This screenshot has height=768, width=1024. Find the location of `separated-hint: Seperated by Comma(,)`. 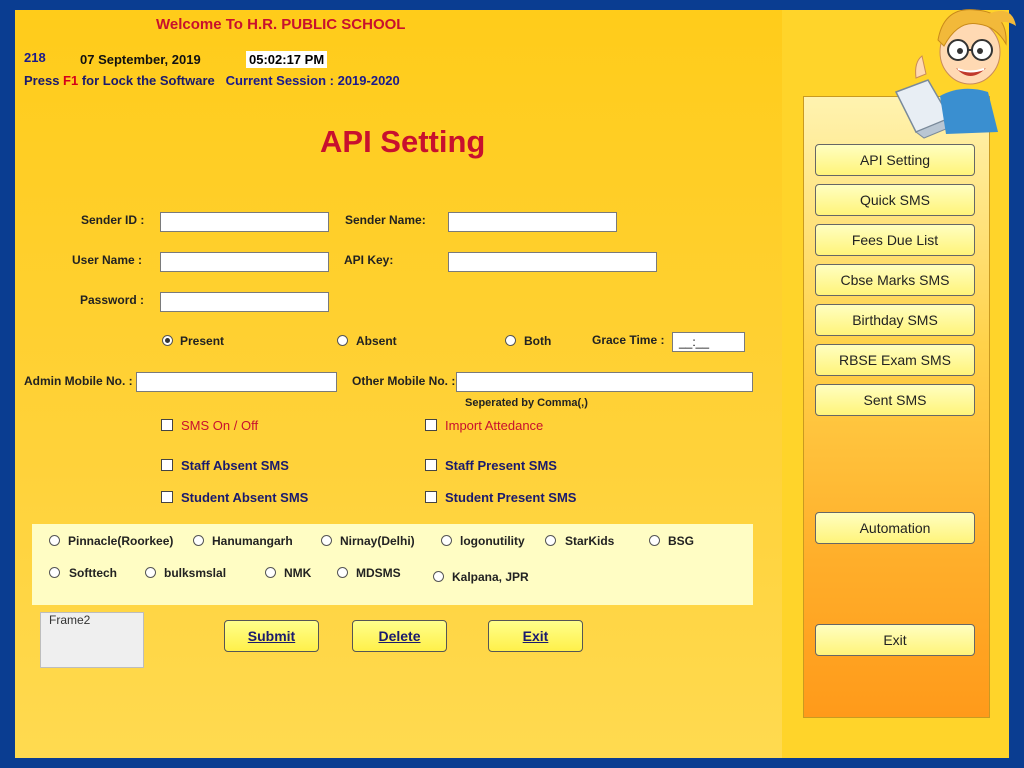

separated-hint: Seperated by Comma(,) is located at coordinates (526, 403).